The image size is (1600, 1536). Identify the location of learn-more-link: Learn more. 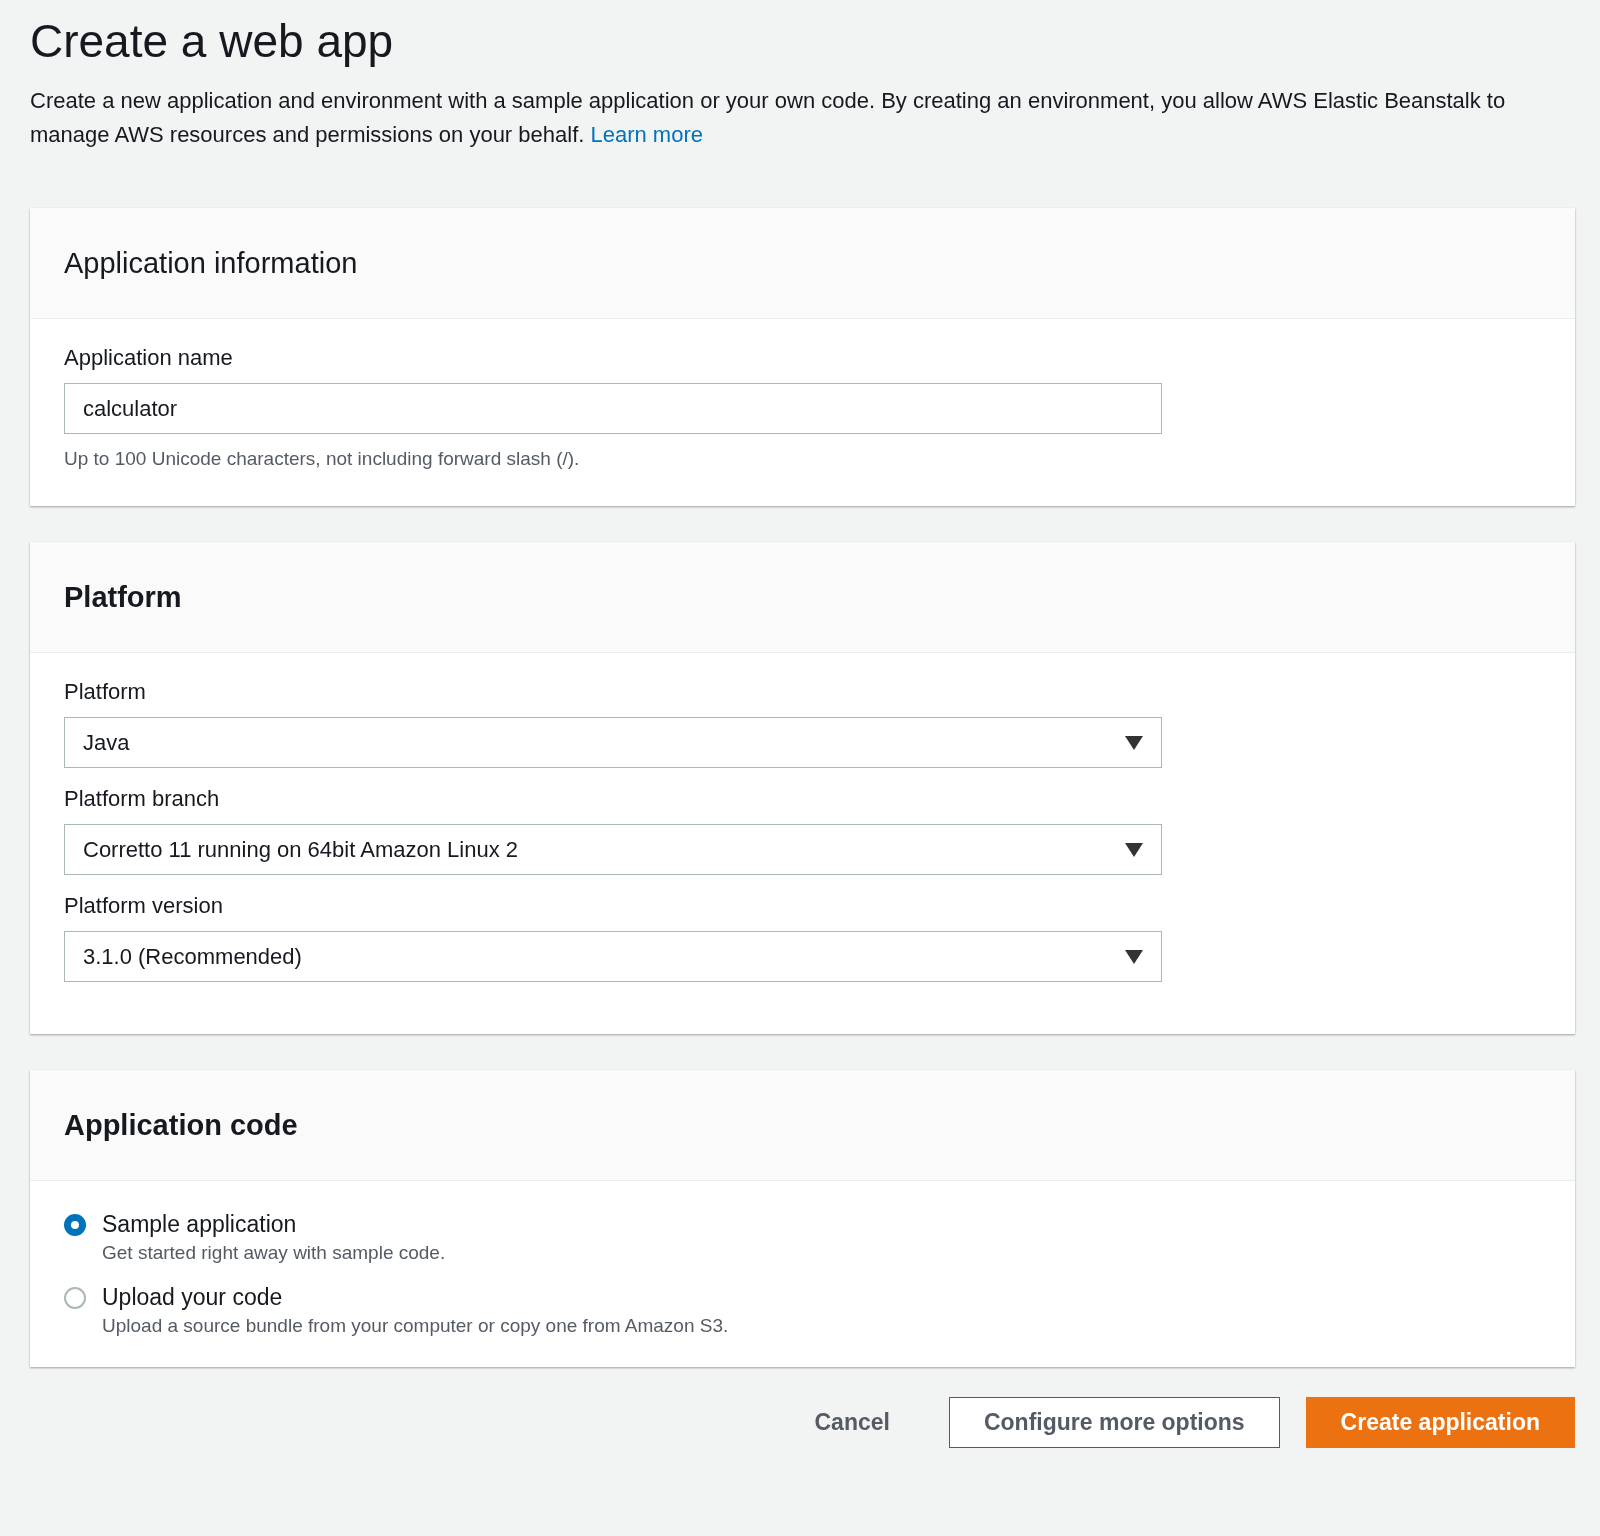
(646, 134).